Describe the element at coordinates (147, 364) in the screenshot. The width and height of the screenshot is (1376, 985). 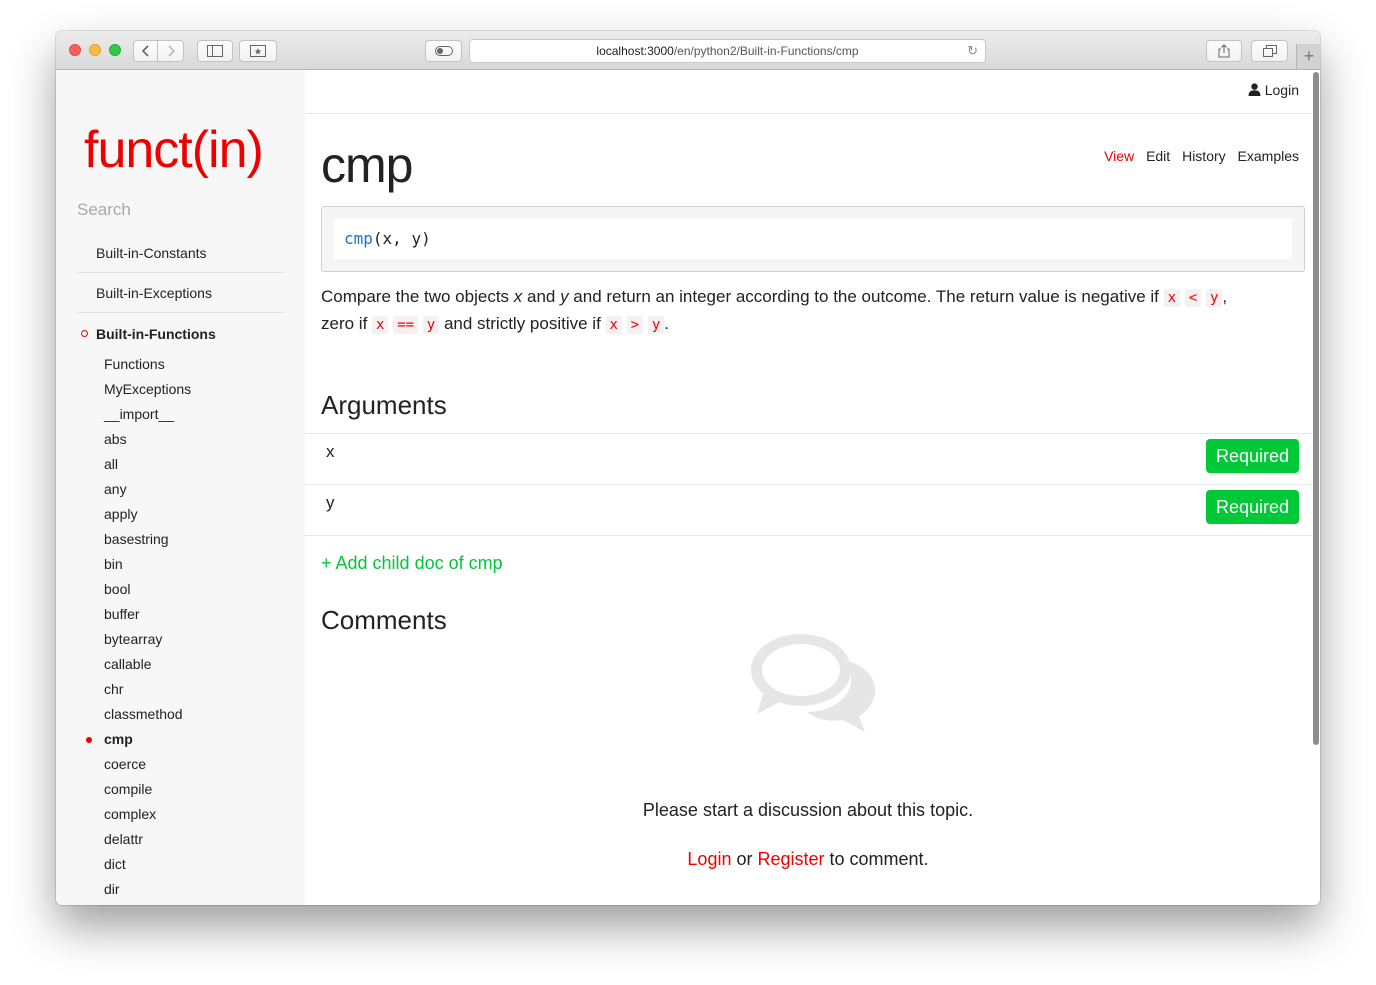
I see `sidebar-subitem-functions: Functions` at that location.